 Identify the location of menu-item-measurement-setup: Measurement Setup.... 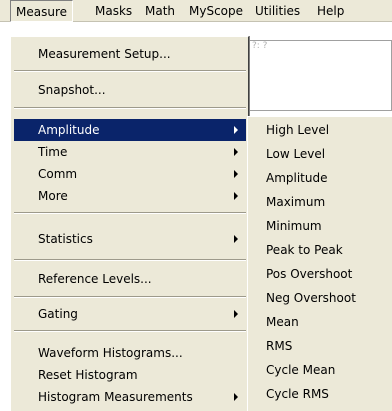
(130, 54).